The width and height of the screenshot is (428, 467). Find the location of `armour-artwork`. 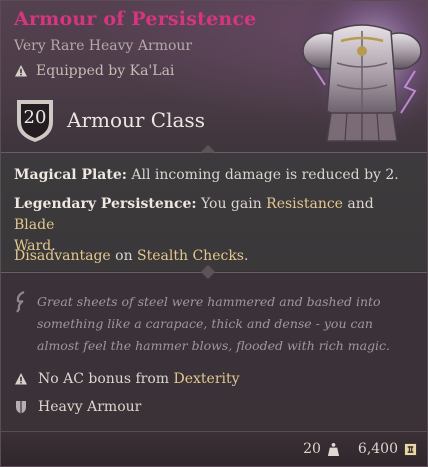

armour-artwork is located at coordinates (362, 76).